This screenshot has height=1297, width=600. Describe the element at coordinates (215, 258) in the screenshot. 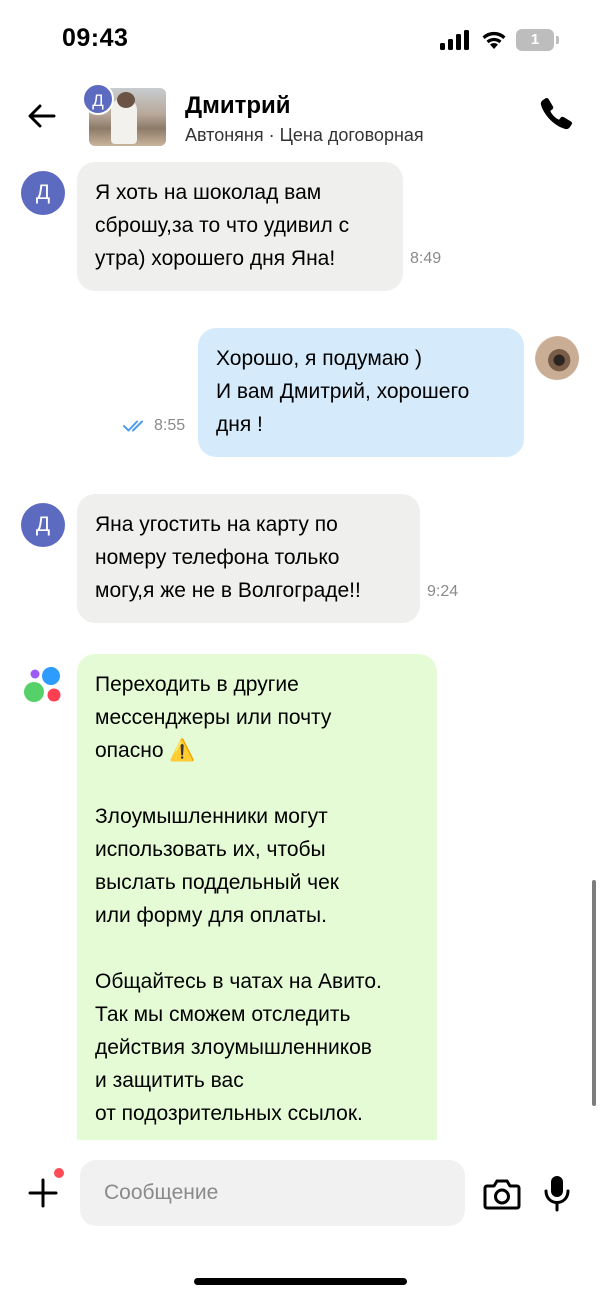

I see `message-text-line: утра) хорошего дня Яна!` at that location.